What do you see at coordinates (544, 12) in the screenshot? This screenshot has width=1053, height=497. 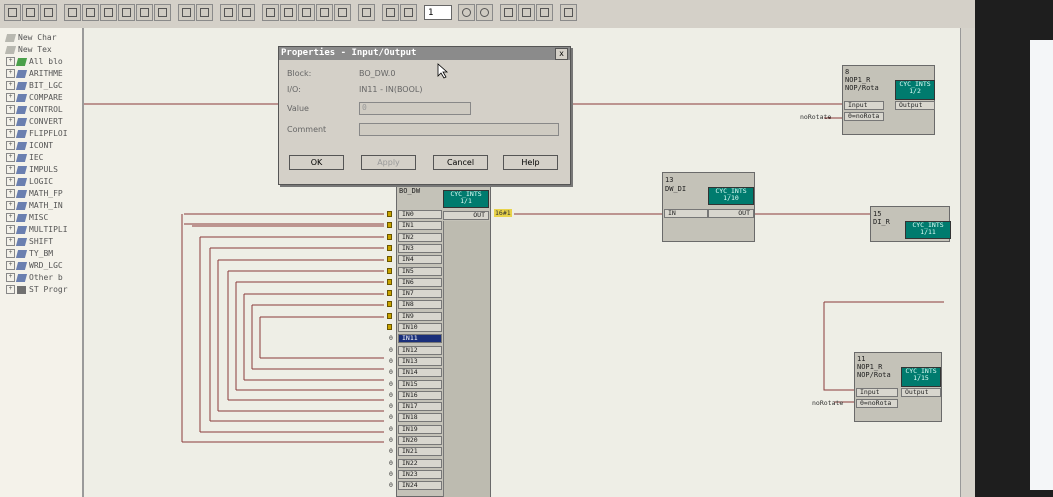 I see `panel-icon` at bounding box center [544, 12].